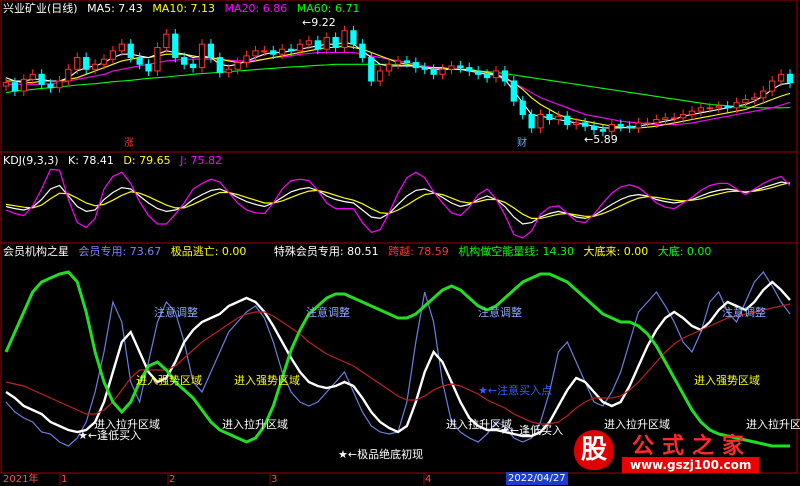 The width and height of the screenshot is (800, 486). What do you see at coordinates (684, 251) in the screenshot?
I see `member-val-6: 大底: 0.00` at bounding box center [684, 251].